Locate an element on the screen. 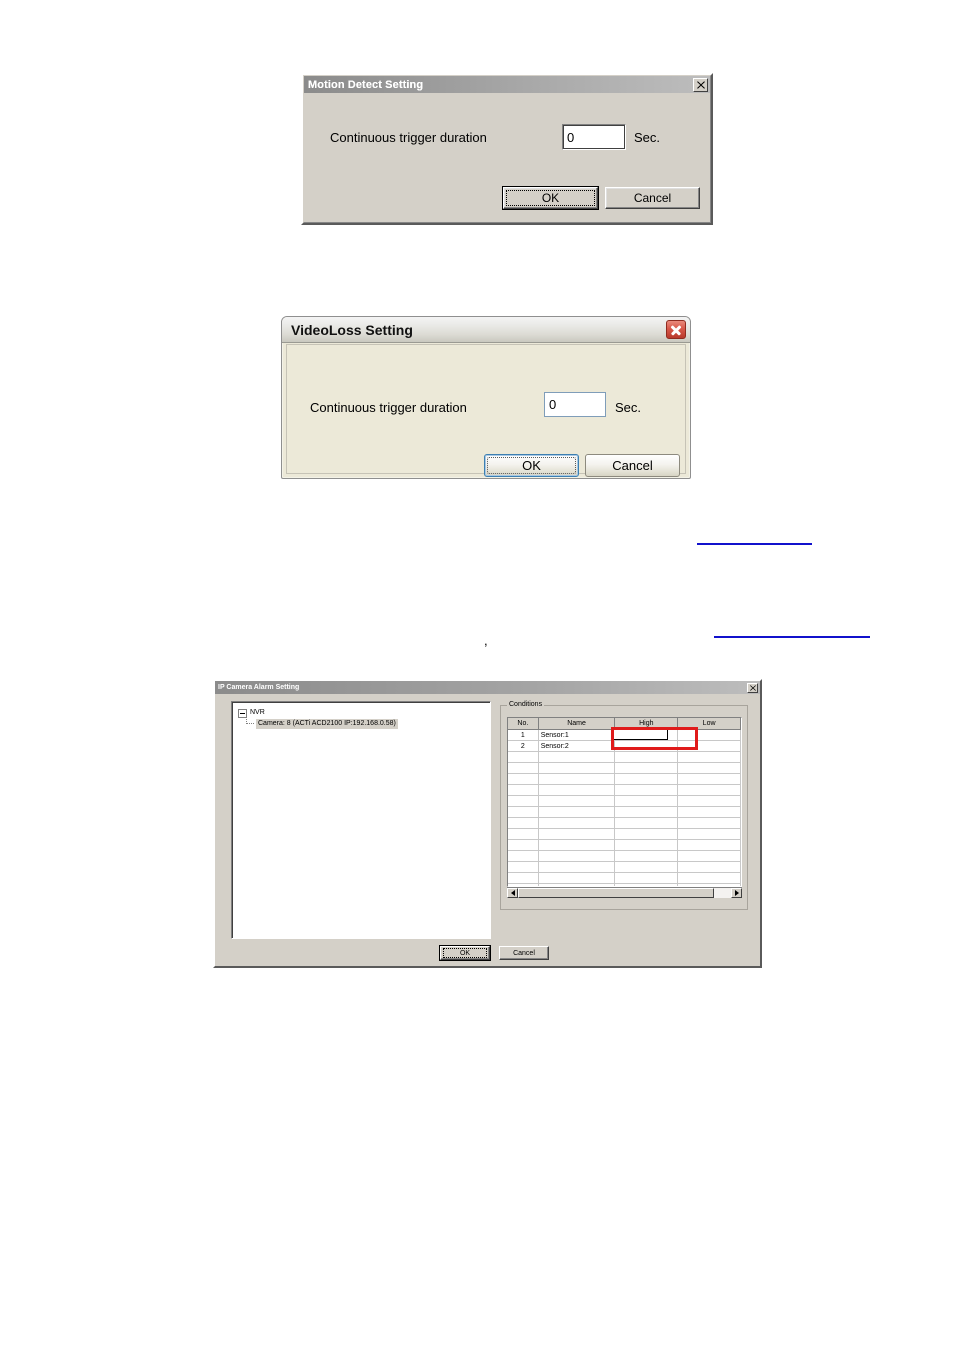 This screenshot has width=954, height=1350. videoloss-cancel-button: Cancel is located at coordinates (632, 465).